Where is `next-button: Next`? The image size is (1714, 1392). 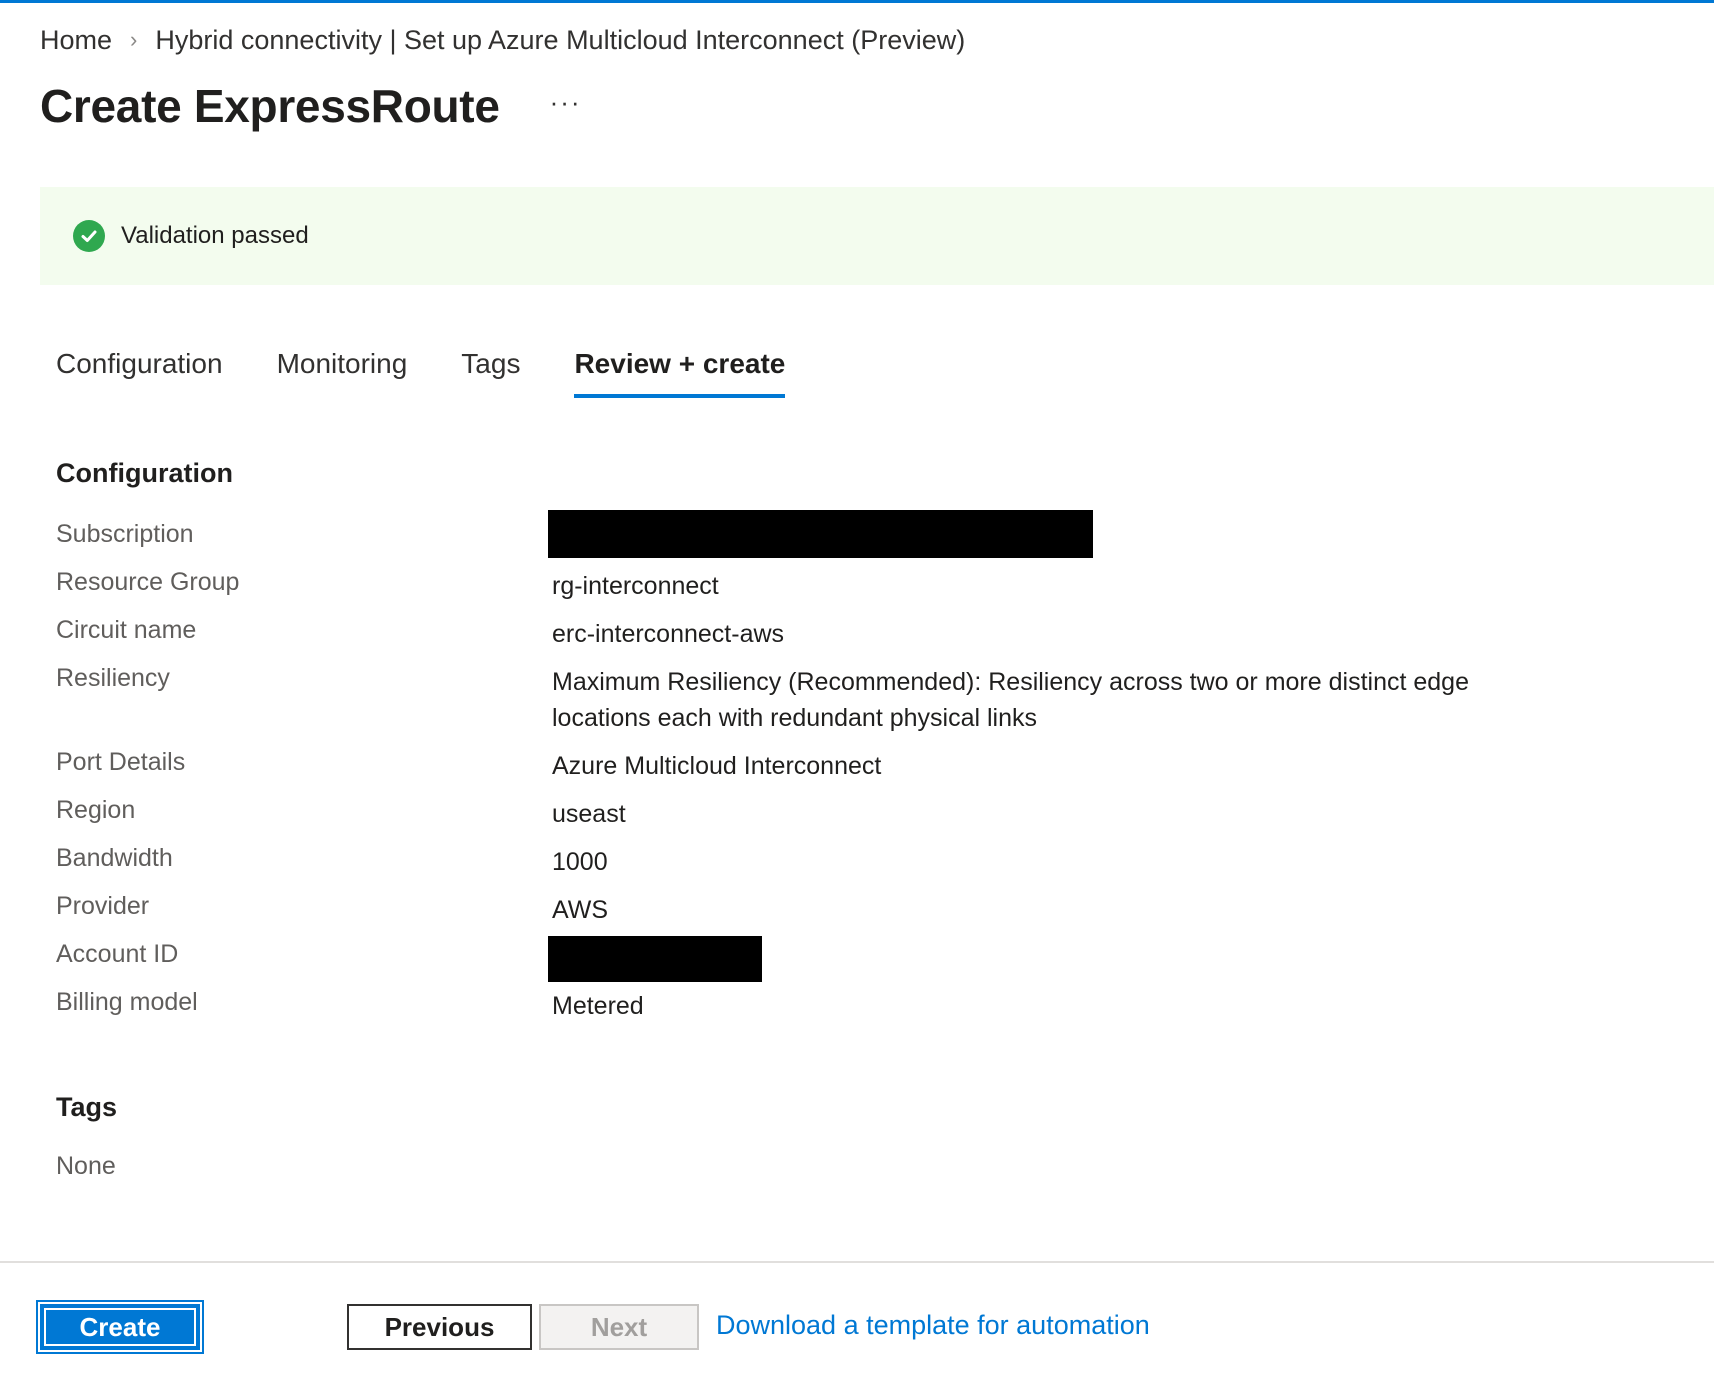
next-button: Next is located at coordinates (619, 1327).